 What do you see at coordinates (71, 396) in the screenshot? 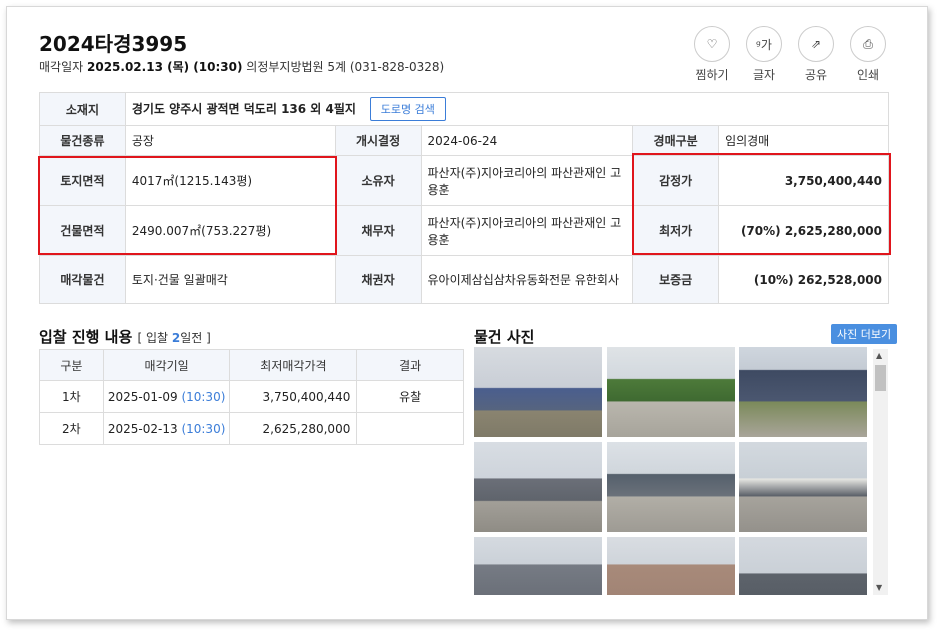
I see `round-cell: 1차` at bounding box center [71, 396].